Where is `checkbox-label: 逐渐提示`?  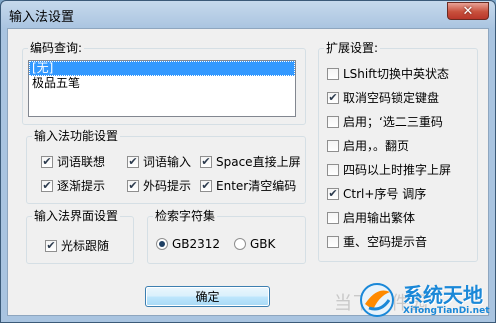
checkbox-label: 逐渐提示 is located at coordinates (81, 186).